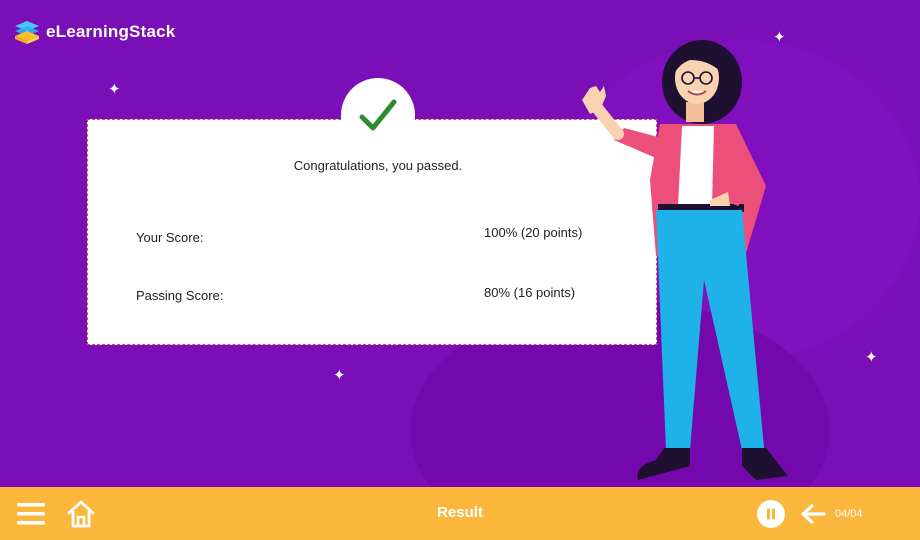  What do you see at coordinates (813, 514) in the screenshot?
I see `arrow-left-icon` at bounding box center [813, 514].